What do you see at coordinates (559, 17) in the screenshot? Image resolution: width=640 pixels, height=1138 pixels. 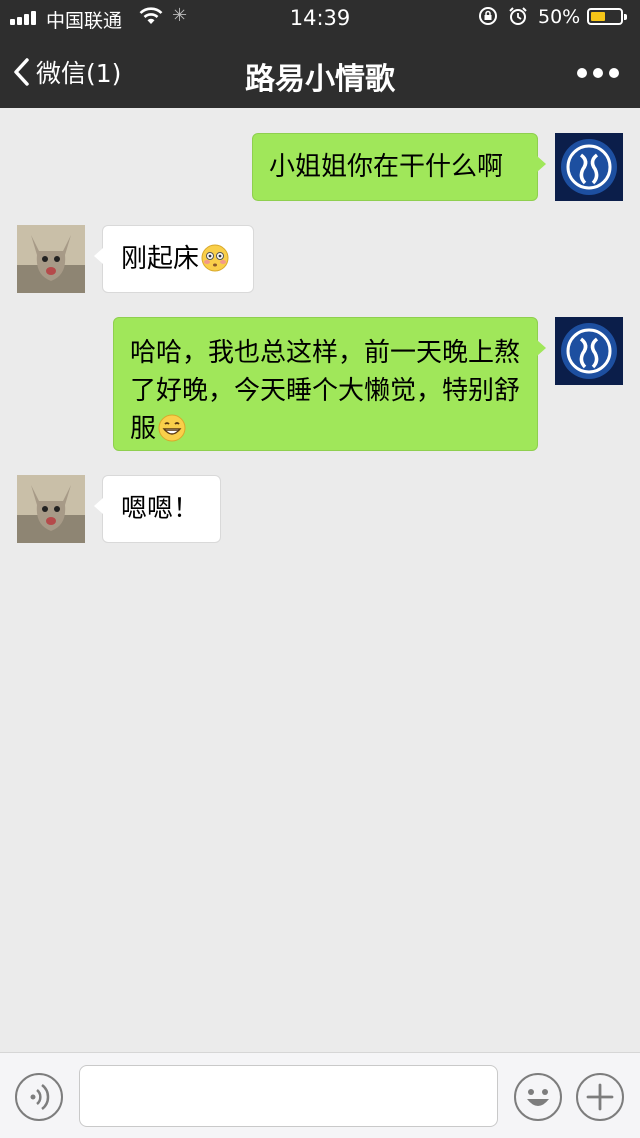 I see `battery-percent: 50%` at bounding box center [559, 17].